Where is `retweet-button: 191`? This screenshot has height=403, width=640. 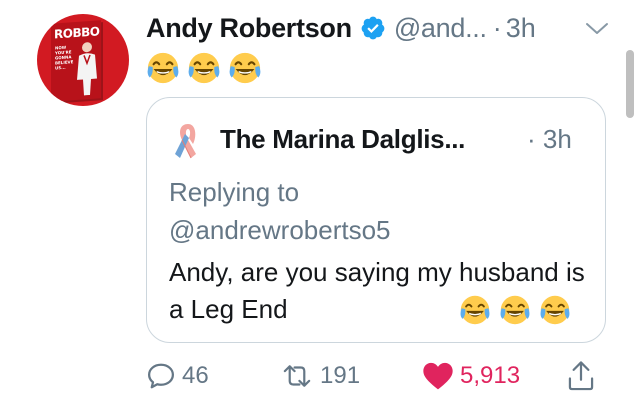 retweet-button: 191 is located at coordinates (320, 376).